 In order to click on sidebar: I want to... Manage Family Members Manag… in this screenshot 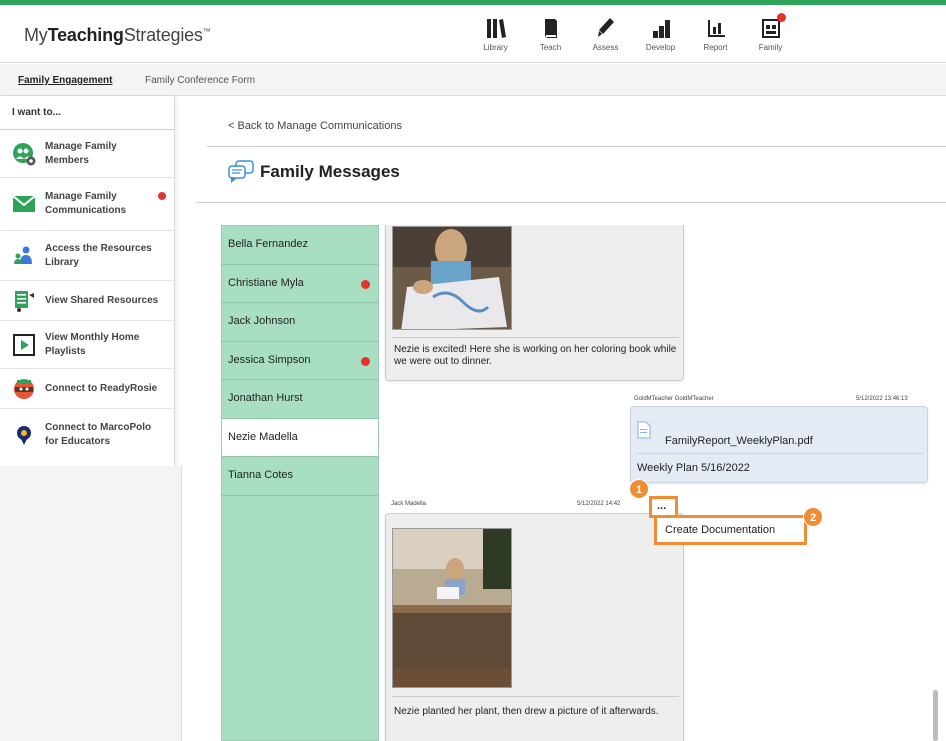, I will do `click(87, 281)`.